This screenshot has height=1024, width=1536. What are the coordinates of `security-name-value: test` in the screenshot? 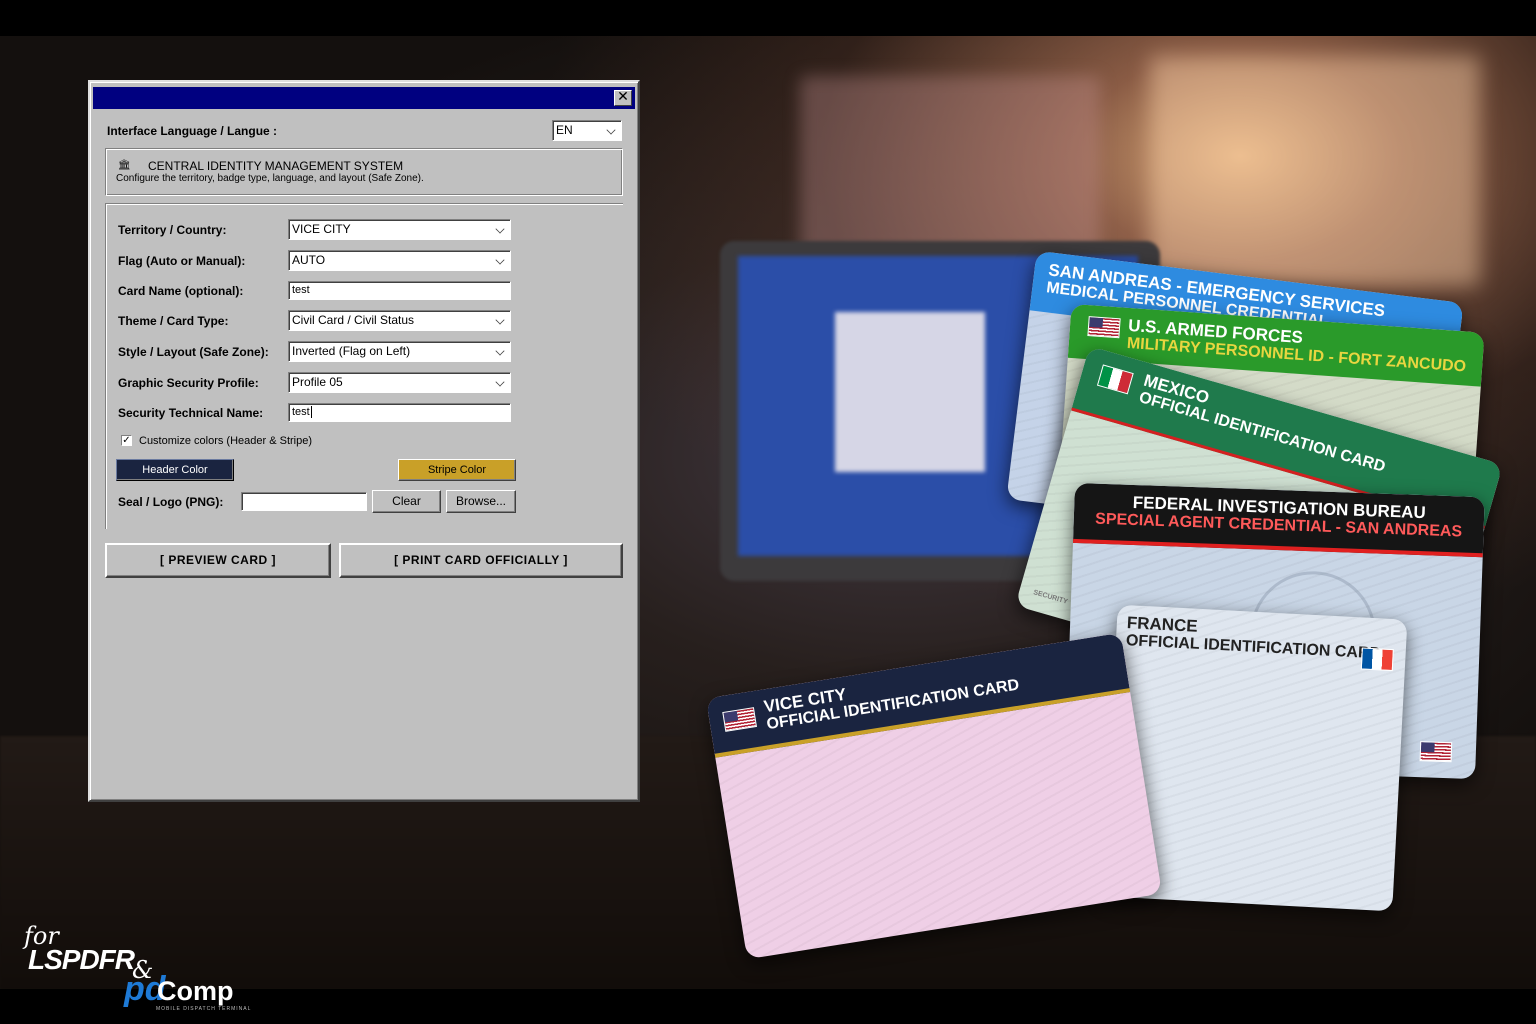 It's located at (301, 412).